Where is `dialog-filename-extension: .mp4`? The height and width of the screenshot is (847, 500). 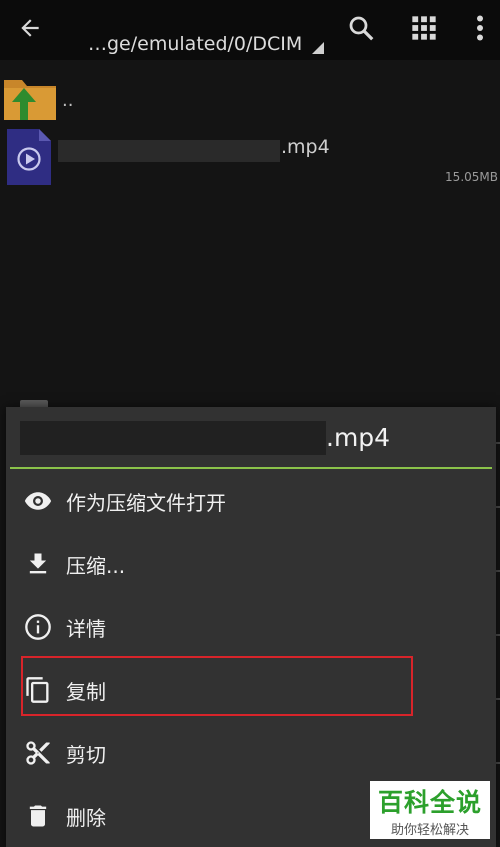
dialog-filename-extension: .mp4 is located at coordinates (358, 437).